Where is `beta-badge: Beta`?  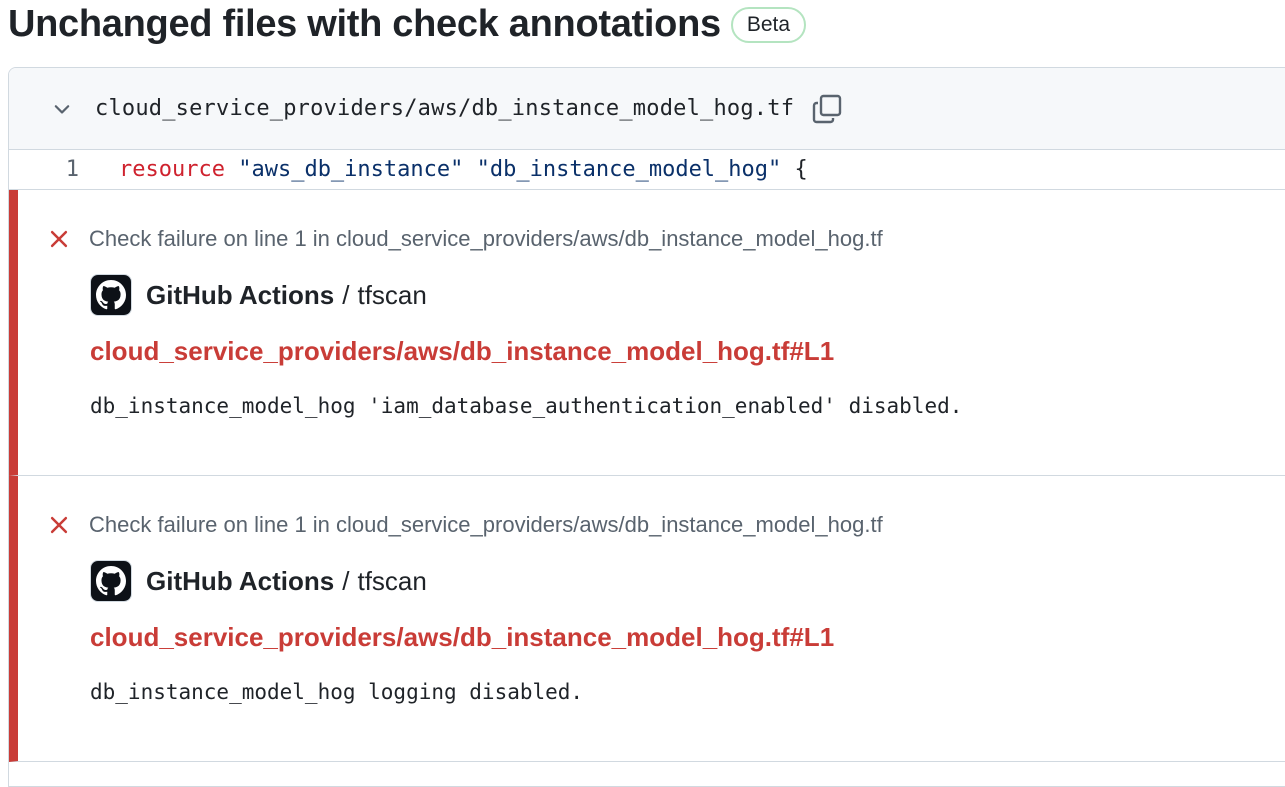
beta-badge: Beta is located at coordinates (768, 25).